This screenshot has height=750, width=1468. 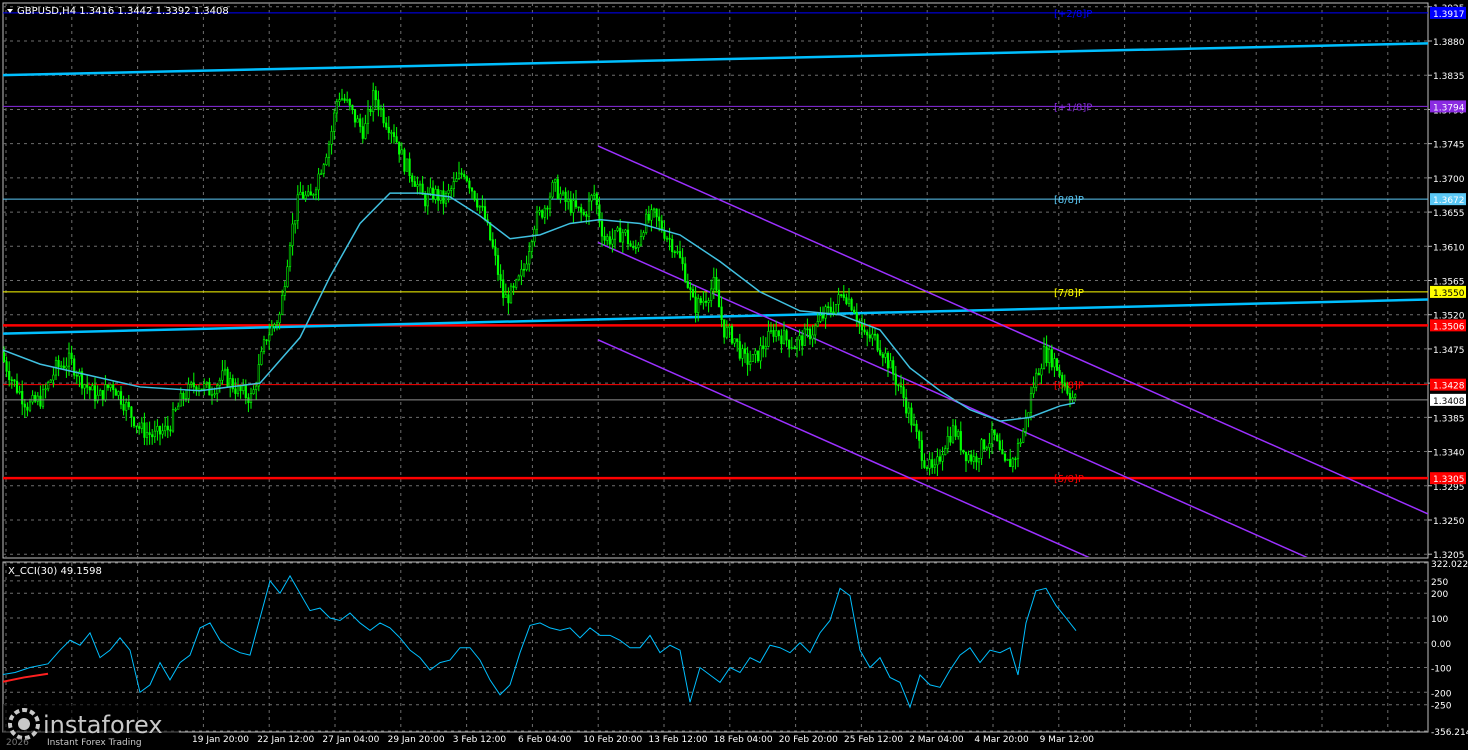 What do you see at coordinates (1449, 419) in the screenshot?
I see `price-tick-label: 1.3385` at bounding box center [1449, 419].